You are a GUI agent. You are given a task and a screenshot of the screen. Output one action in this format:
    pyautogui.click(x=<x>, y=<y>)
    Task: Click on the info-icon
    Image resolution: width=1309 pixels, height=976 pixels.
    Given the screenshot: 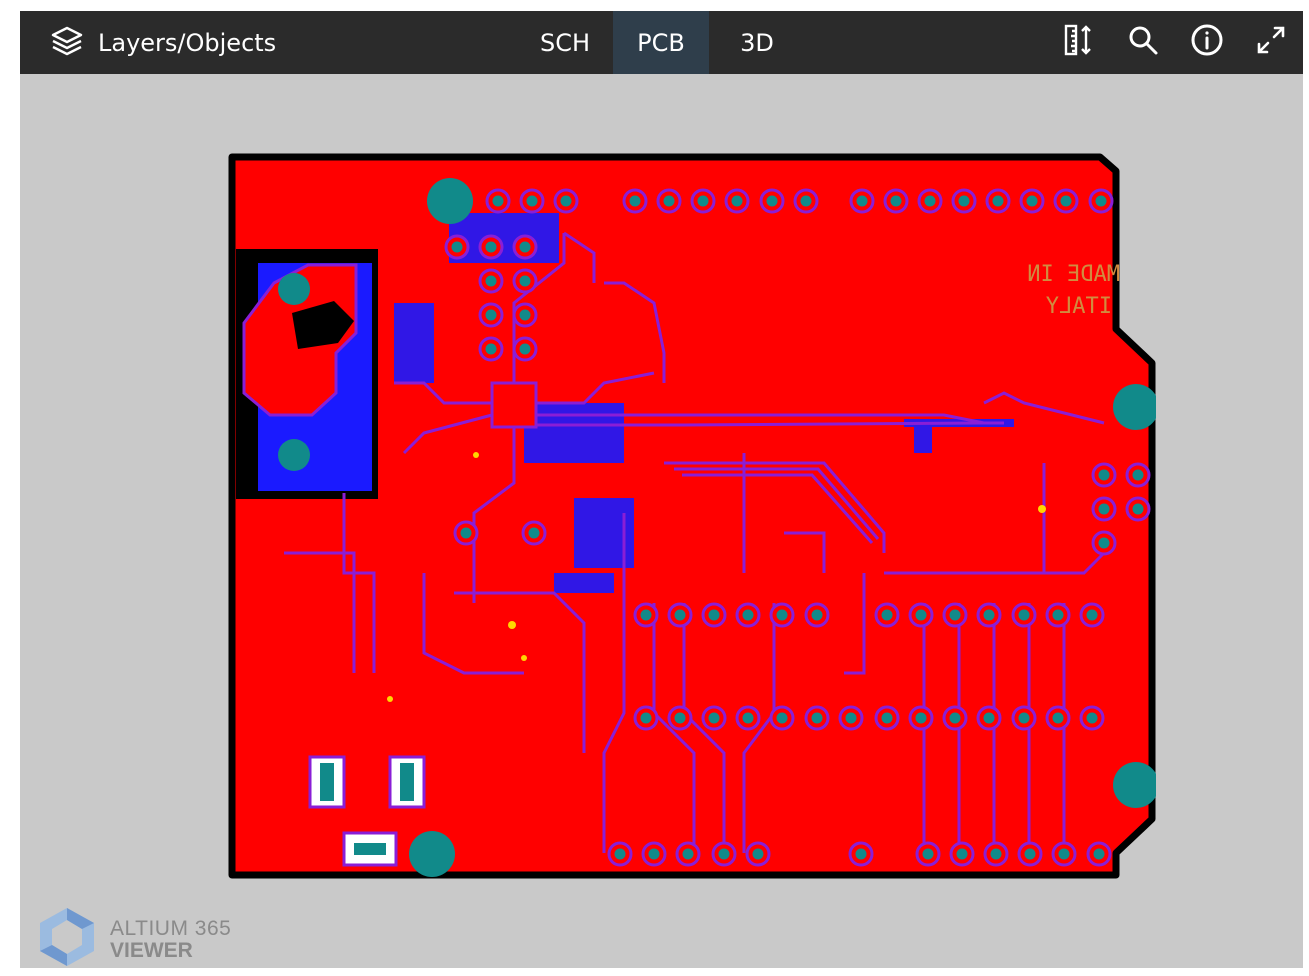 What is the action you would take?
    pyautogui.click(x=1207, y=42)
    